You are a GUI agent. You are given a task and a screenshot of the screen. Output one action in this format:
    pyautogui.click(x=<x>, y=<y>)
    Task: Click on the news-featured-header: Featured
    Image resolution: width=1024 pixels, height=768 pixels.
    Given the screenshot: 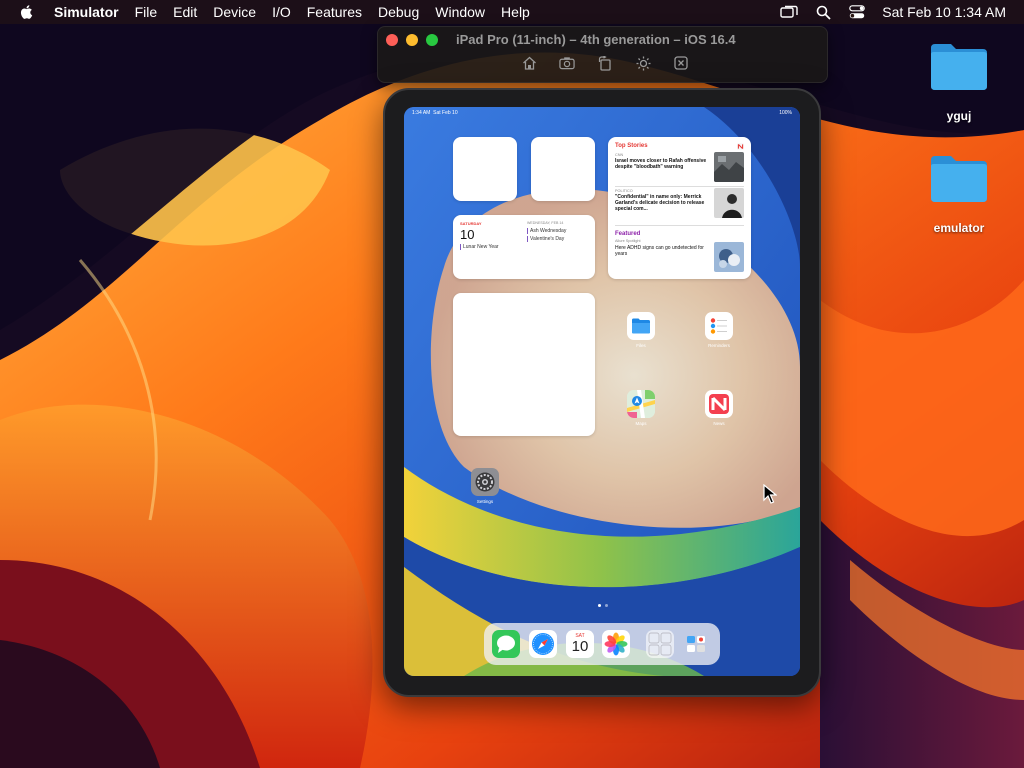 What is the action you would take?
    pyautogui.click(x=628, y=234)
    